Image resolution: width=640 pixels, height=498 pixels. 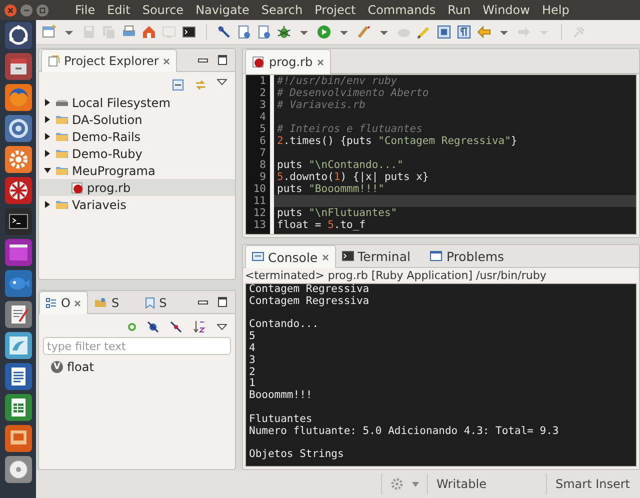 What do you see at coordinates (54, 61) in the screenshot?
I see `explorer-icon` at bounding box center [54, 61].